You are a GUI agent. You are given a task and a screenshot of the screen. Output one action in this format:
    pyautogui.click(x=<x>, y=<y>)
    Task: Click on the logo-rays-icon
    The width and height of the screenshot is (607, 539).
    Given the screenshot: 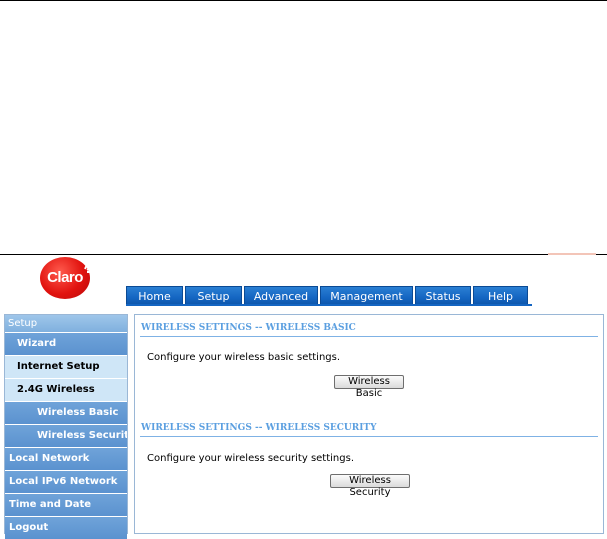 What is the action you would take?
    pyautogui.click(x=91, y=265)
    